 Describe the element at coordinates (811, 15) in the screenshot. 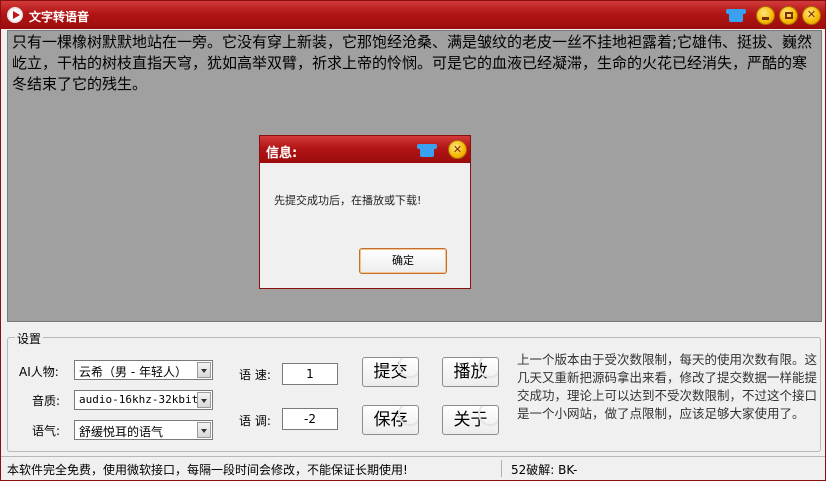

I see `close-button: ✕` at that location.